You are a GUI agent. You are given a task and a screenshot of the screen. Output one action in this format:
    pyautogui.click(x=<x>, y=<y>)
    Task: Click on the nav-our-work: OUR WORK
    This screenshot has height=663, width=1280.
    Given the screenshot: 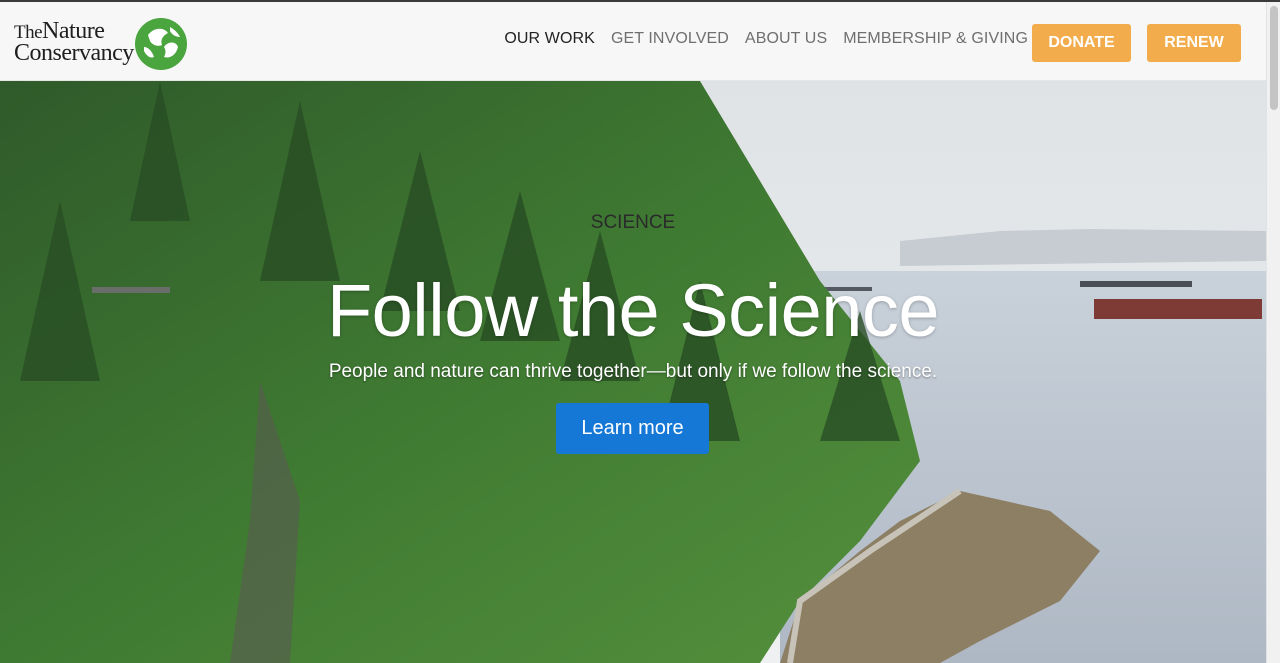 What is the action you would take?
    pyautogui.click(x=549, y=39)
    